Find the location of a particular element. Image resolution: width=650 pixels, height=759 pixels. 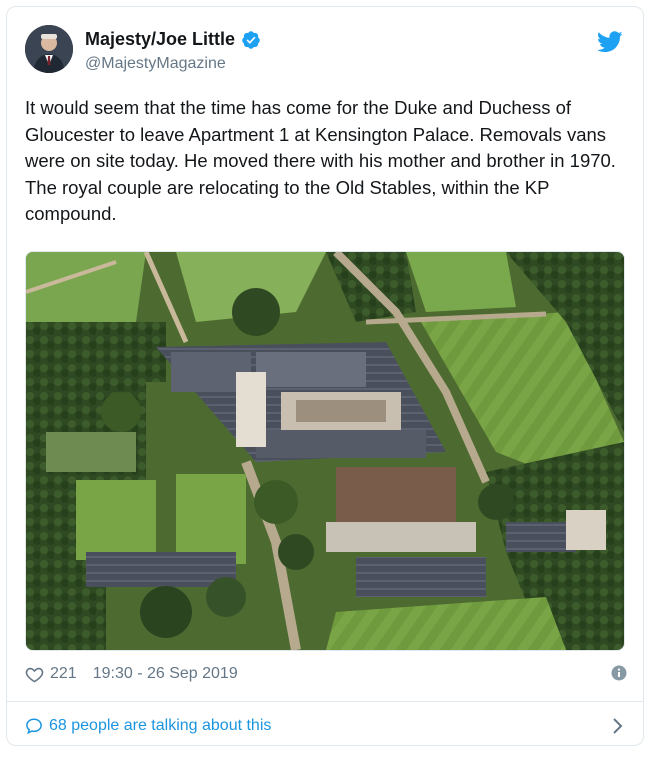

like-count: 221 is located at coordinates (63, 674).